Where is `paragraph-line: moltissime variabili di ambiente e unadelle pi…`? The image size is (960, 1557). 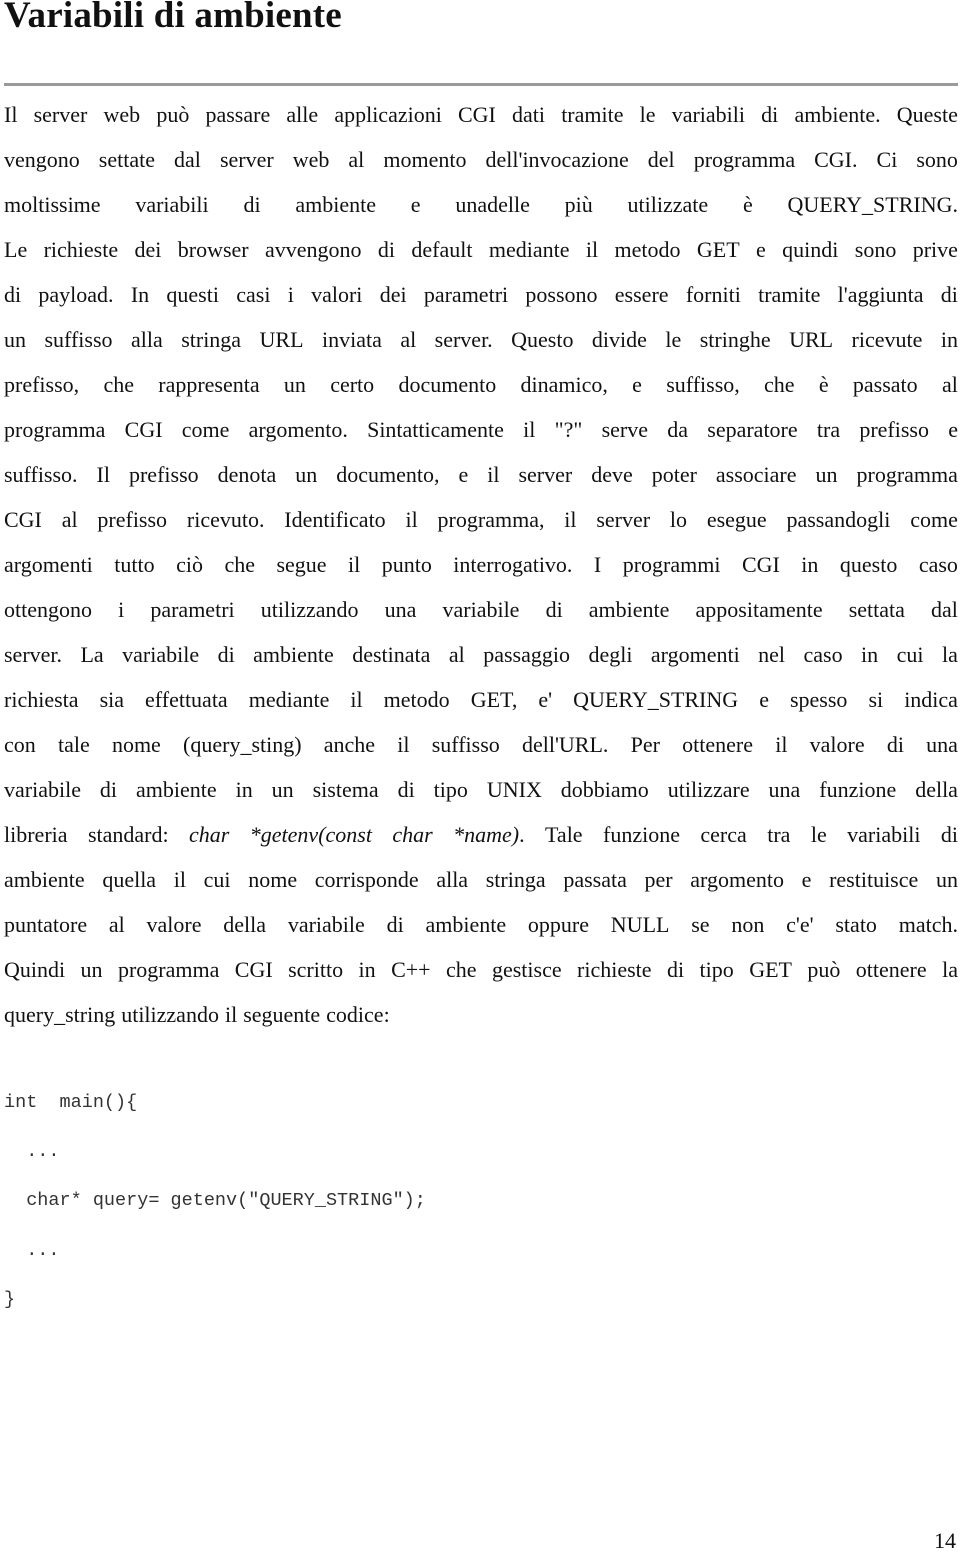
paragraph-line: moltissime variabili di ambiente e unadelle pi… is located at coordinates (481, 204).